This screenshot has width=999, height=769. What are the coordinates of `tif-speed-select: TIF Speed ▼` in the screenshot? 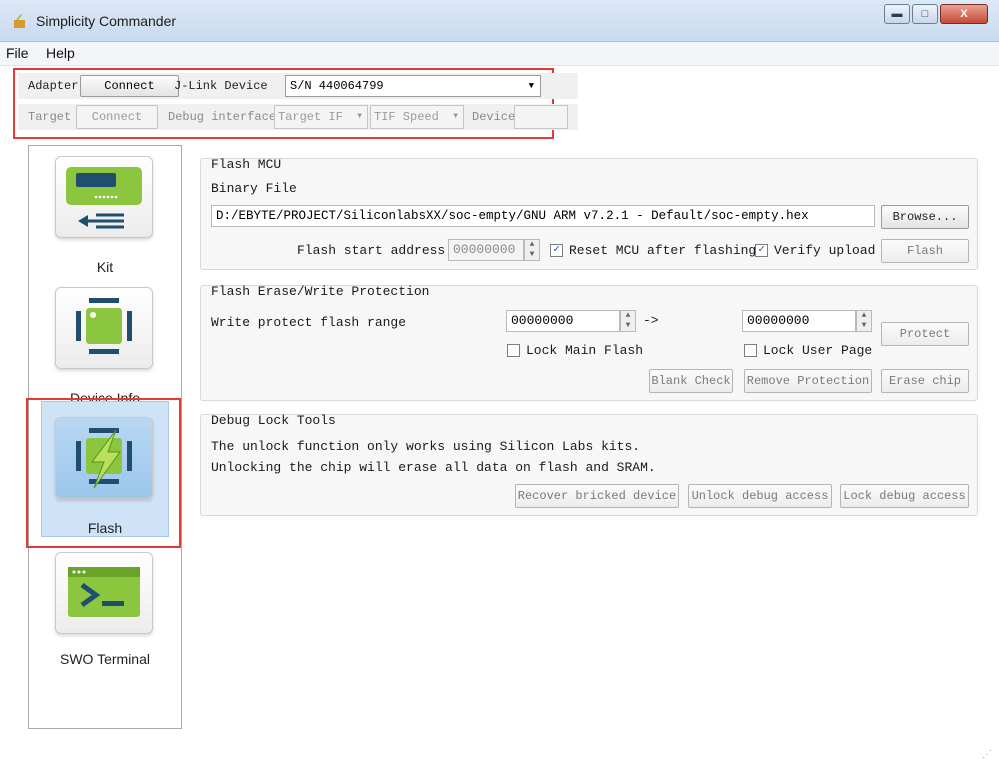 It's located at (417, 117).